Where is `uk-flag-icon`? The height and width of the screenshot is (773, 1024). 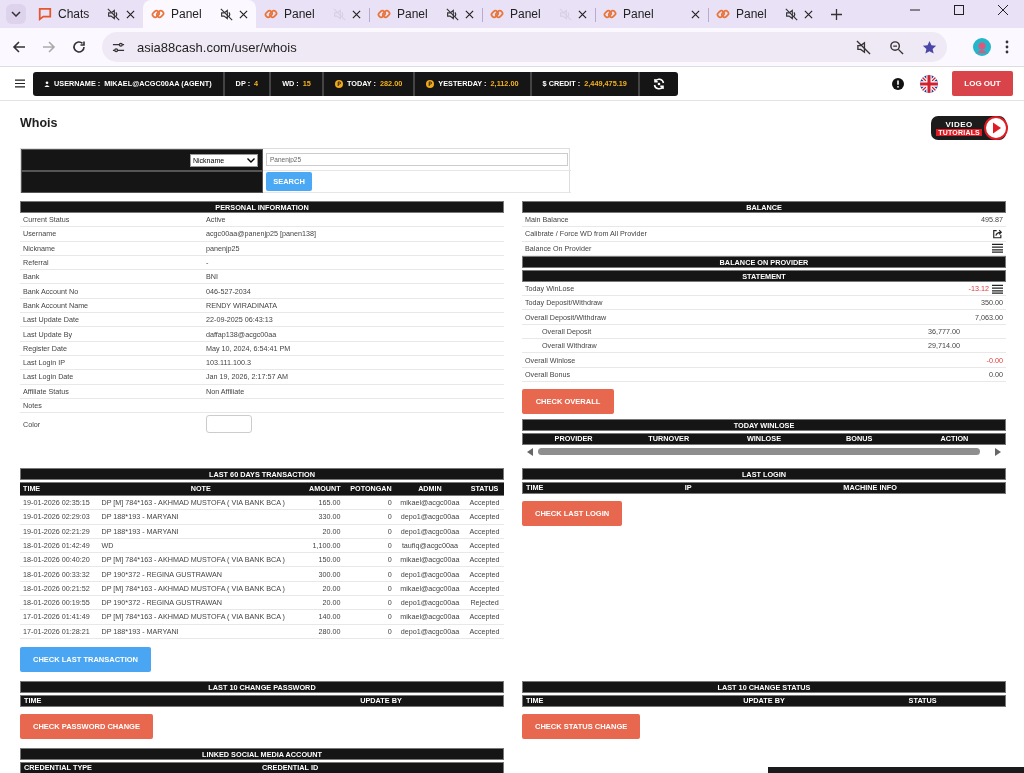
uk-flag-icon is located at coordinates (929, 83).